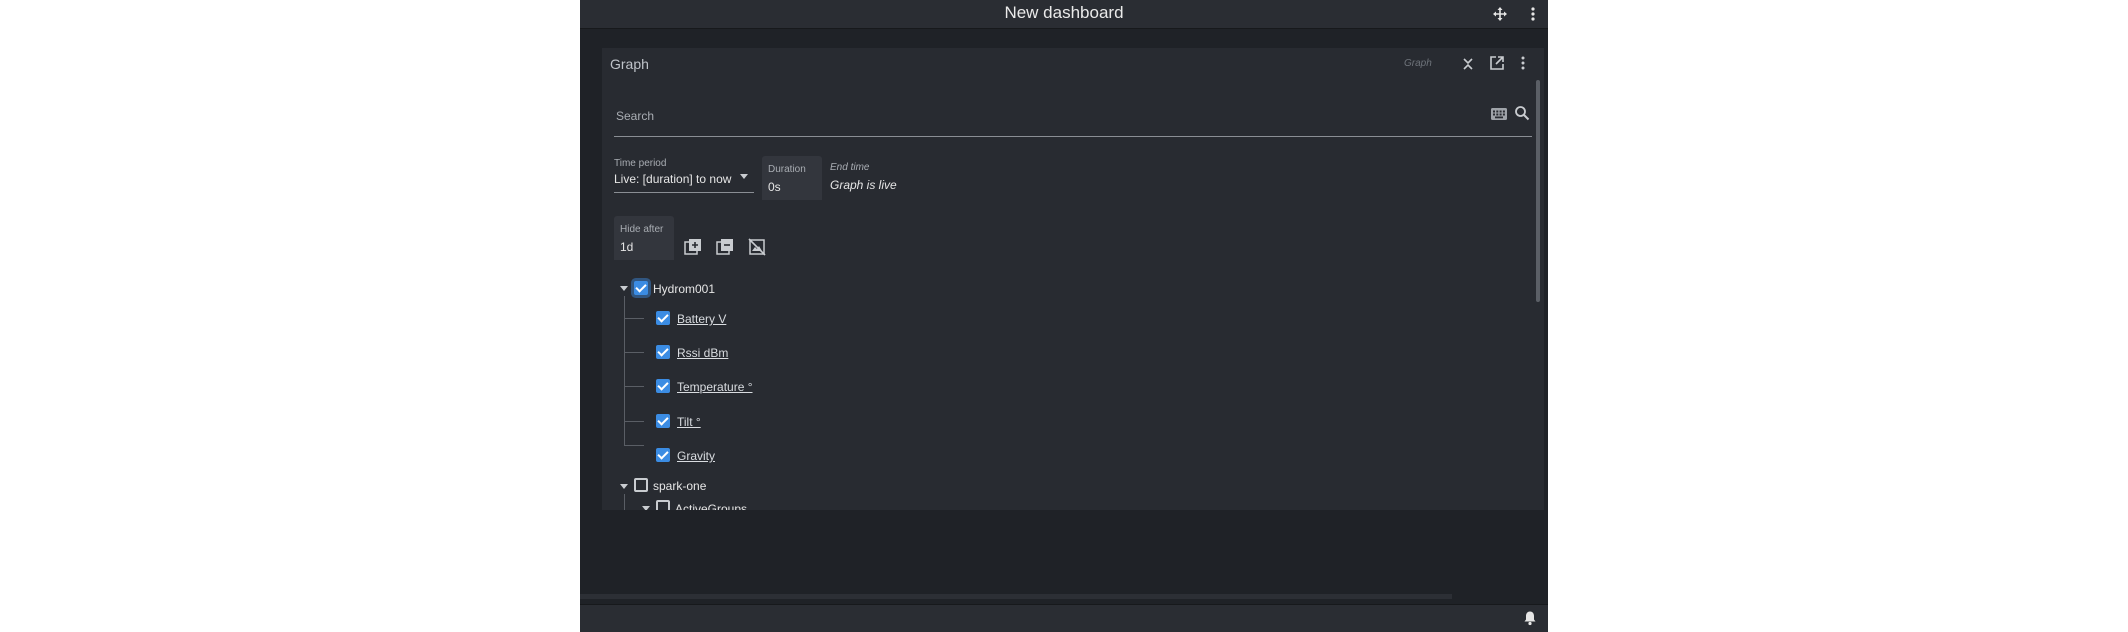  I want to click on dashboard-title: New dashboard, so click(1064, 12).